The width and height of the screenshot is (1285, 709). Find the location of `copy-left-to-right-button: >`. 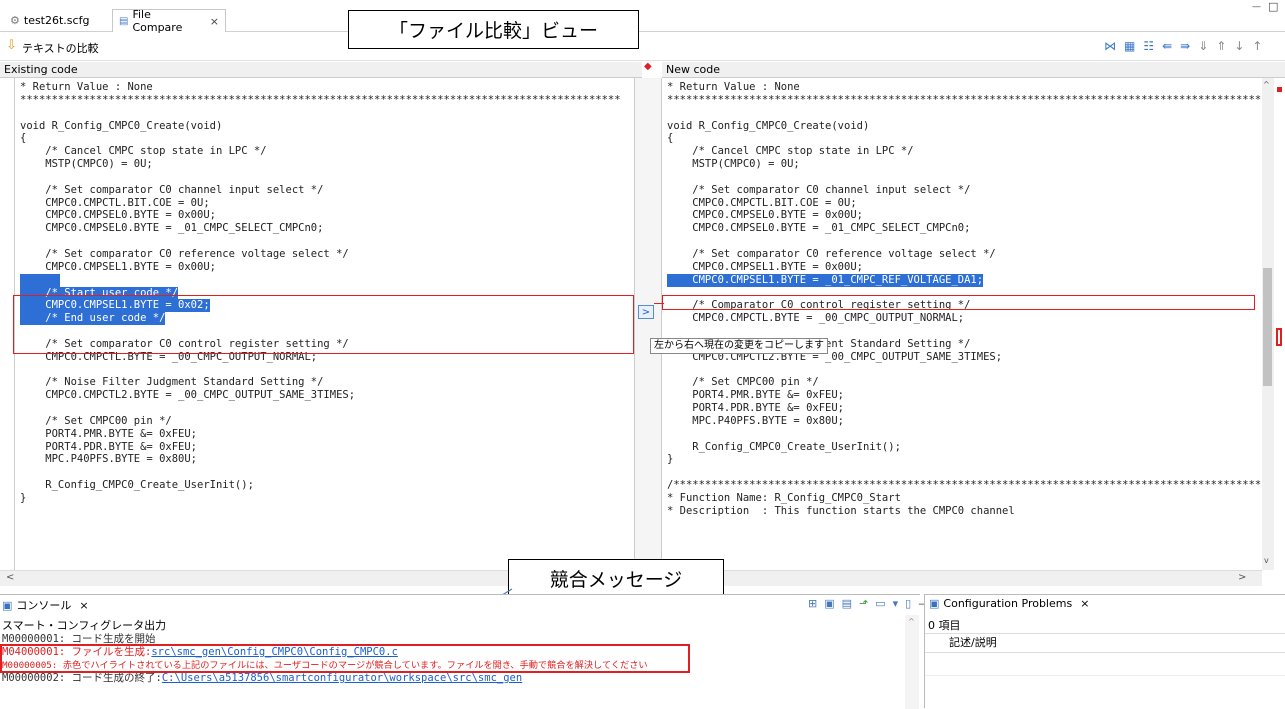

copy-left-to-right-button: > is located at coordinates (646, 312).